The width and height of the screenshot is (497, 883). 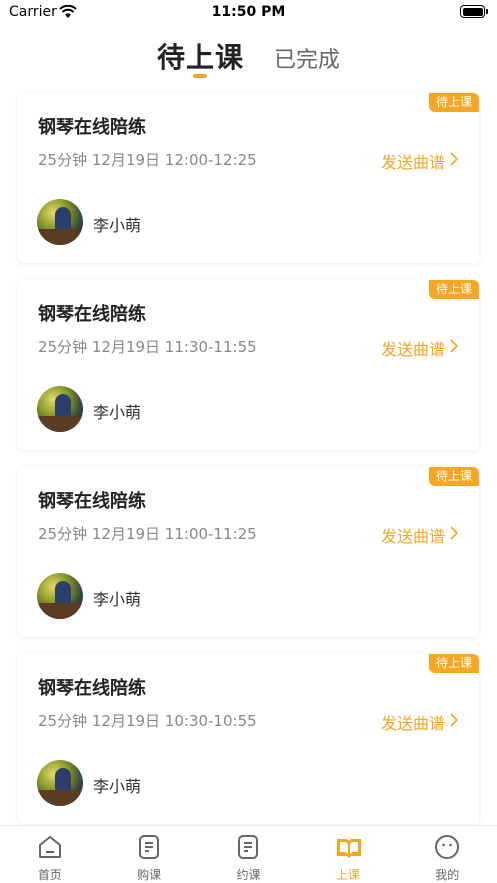 What do you see at coordinates (147, 160) in the screenshot?
I see `lesson-meta: 25分钟 12月19日 12:00-12:25` at bounding box center [147, 160].